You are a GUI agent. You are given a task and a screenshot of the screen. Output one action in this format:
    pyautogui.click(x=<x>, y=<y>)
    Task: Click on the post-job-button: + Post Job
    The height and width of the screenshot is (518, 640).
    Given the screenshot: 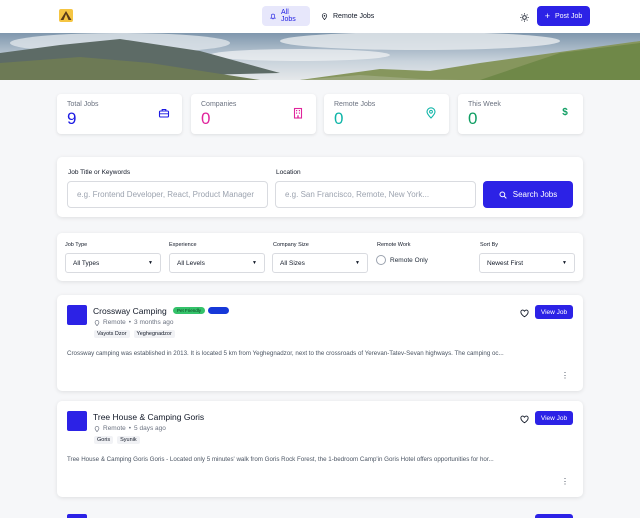 What is the action you would take?
    pyautogui.click(x=563, y=16)
    